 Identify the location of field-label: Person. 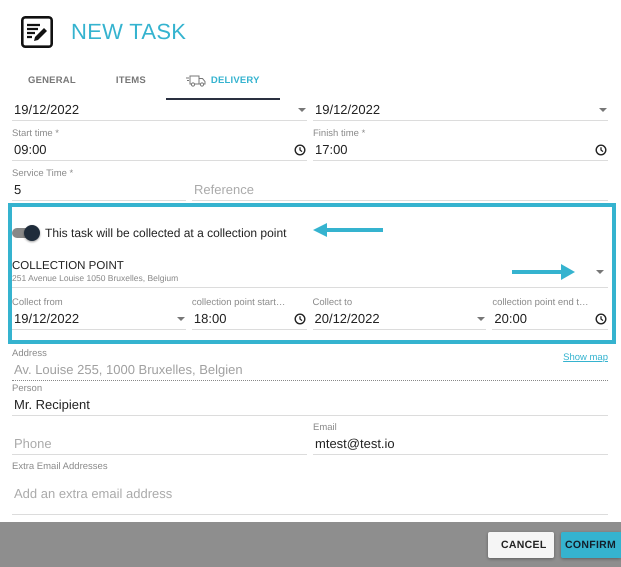
(27, 388).